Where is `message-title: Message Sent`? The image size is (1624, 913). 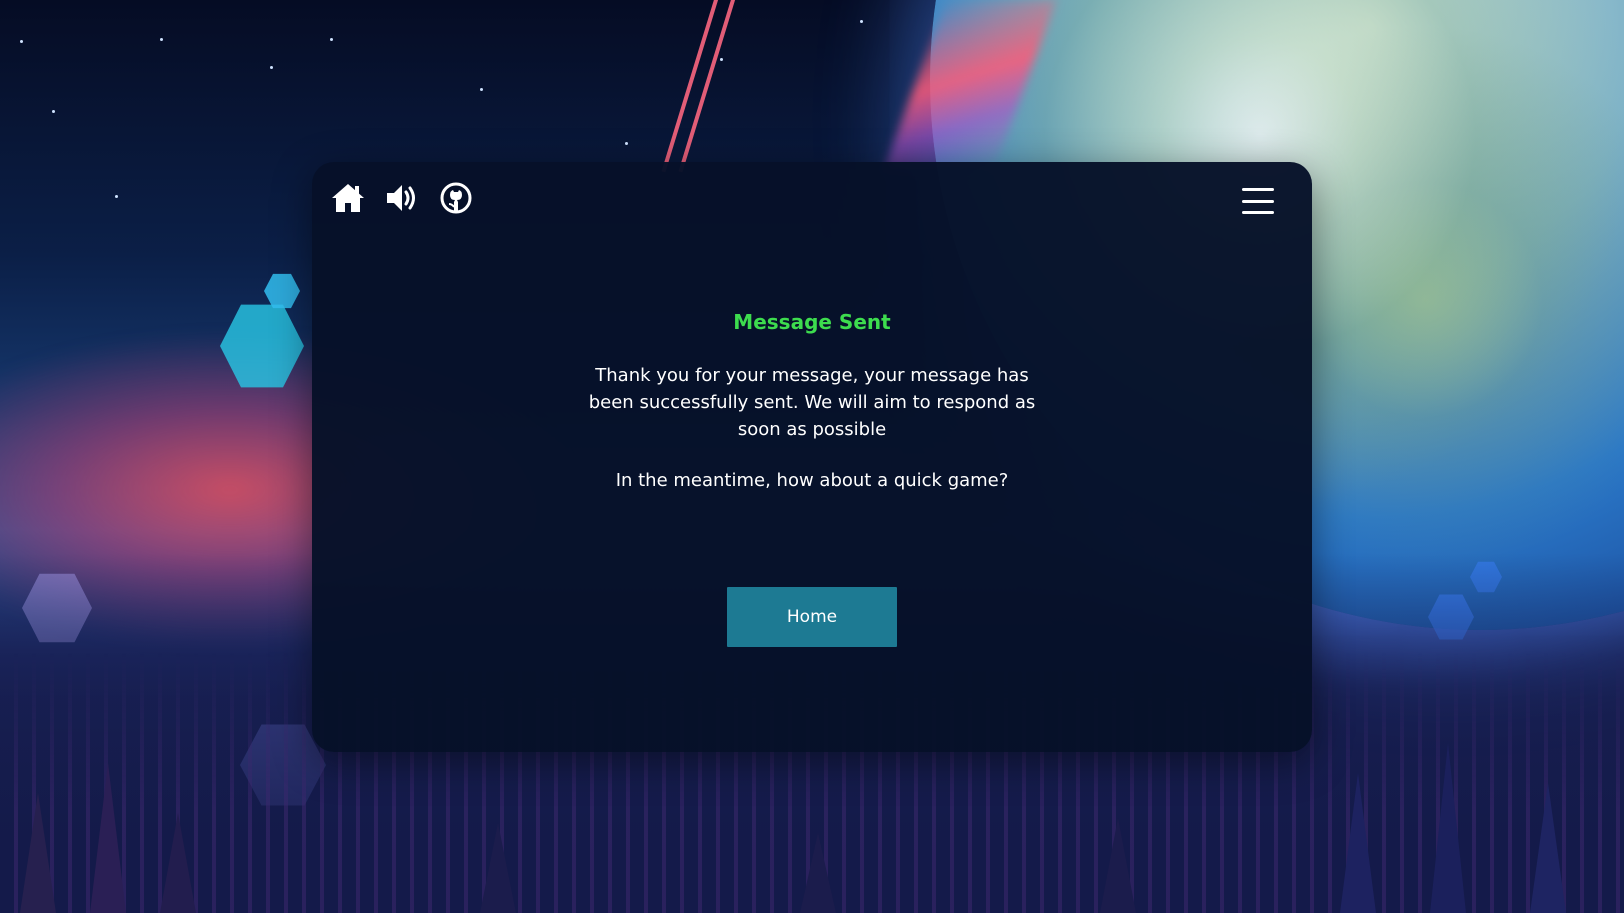
message-title: Message Sent is located at coordinates (812, 322).